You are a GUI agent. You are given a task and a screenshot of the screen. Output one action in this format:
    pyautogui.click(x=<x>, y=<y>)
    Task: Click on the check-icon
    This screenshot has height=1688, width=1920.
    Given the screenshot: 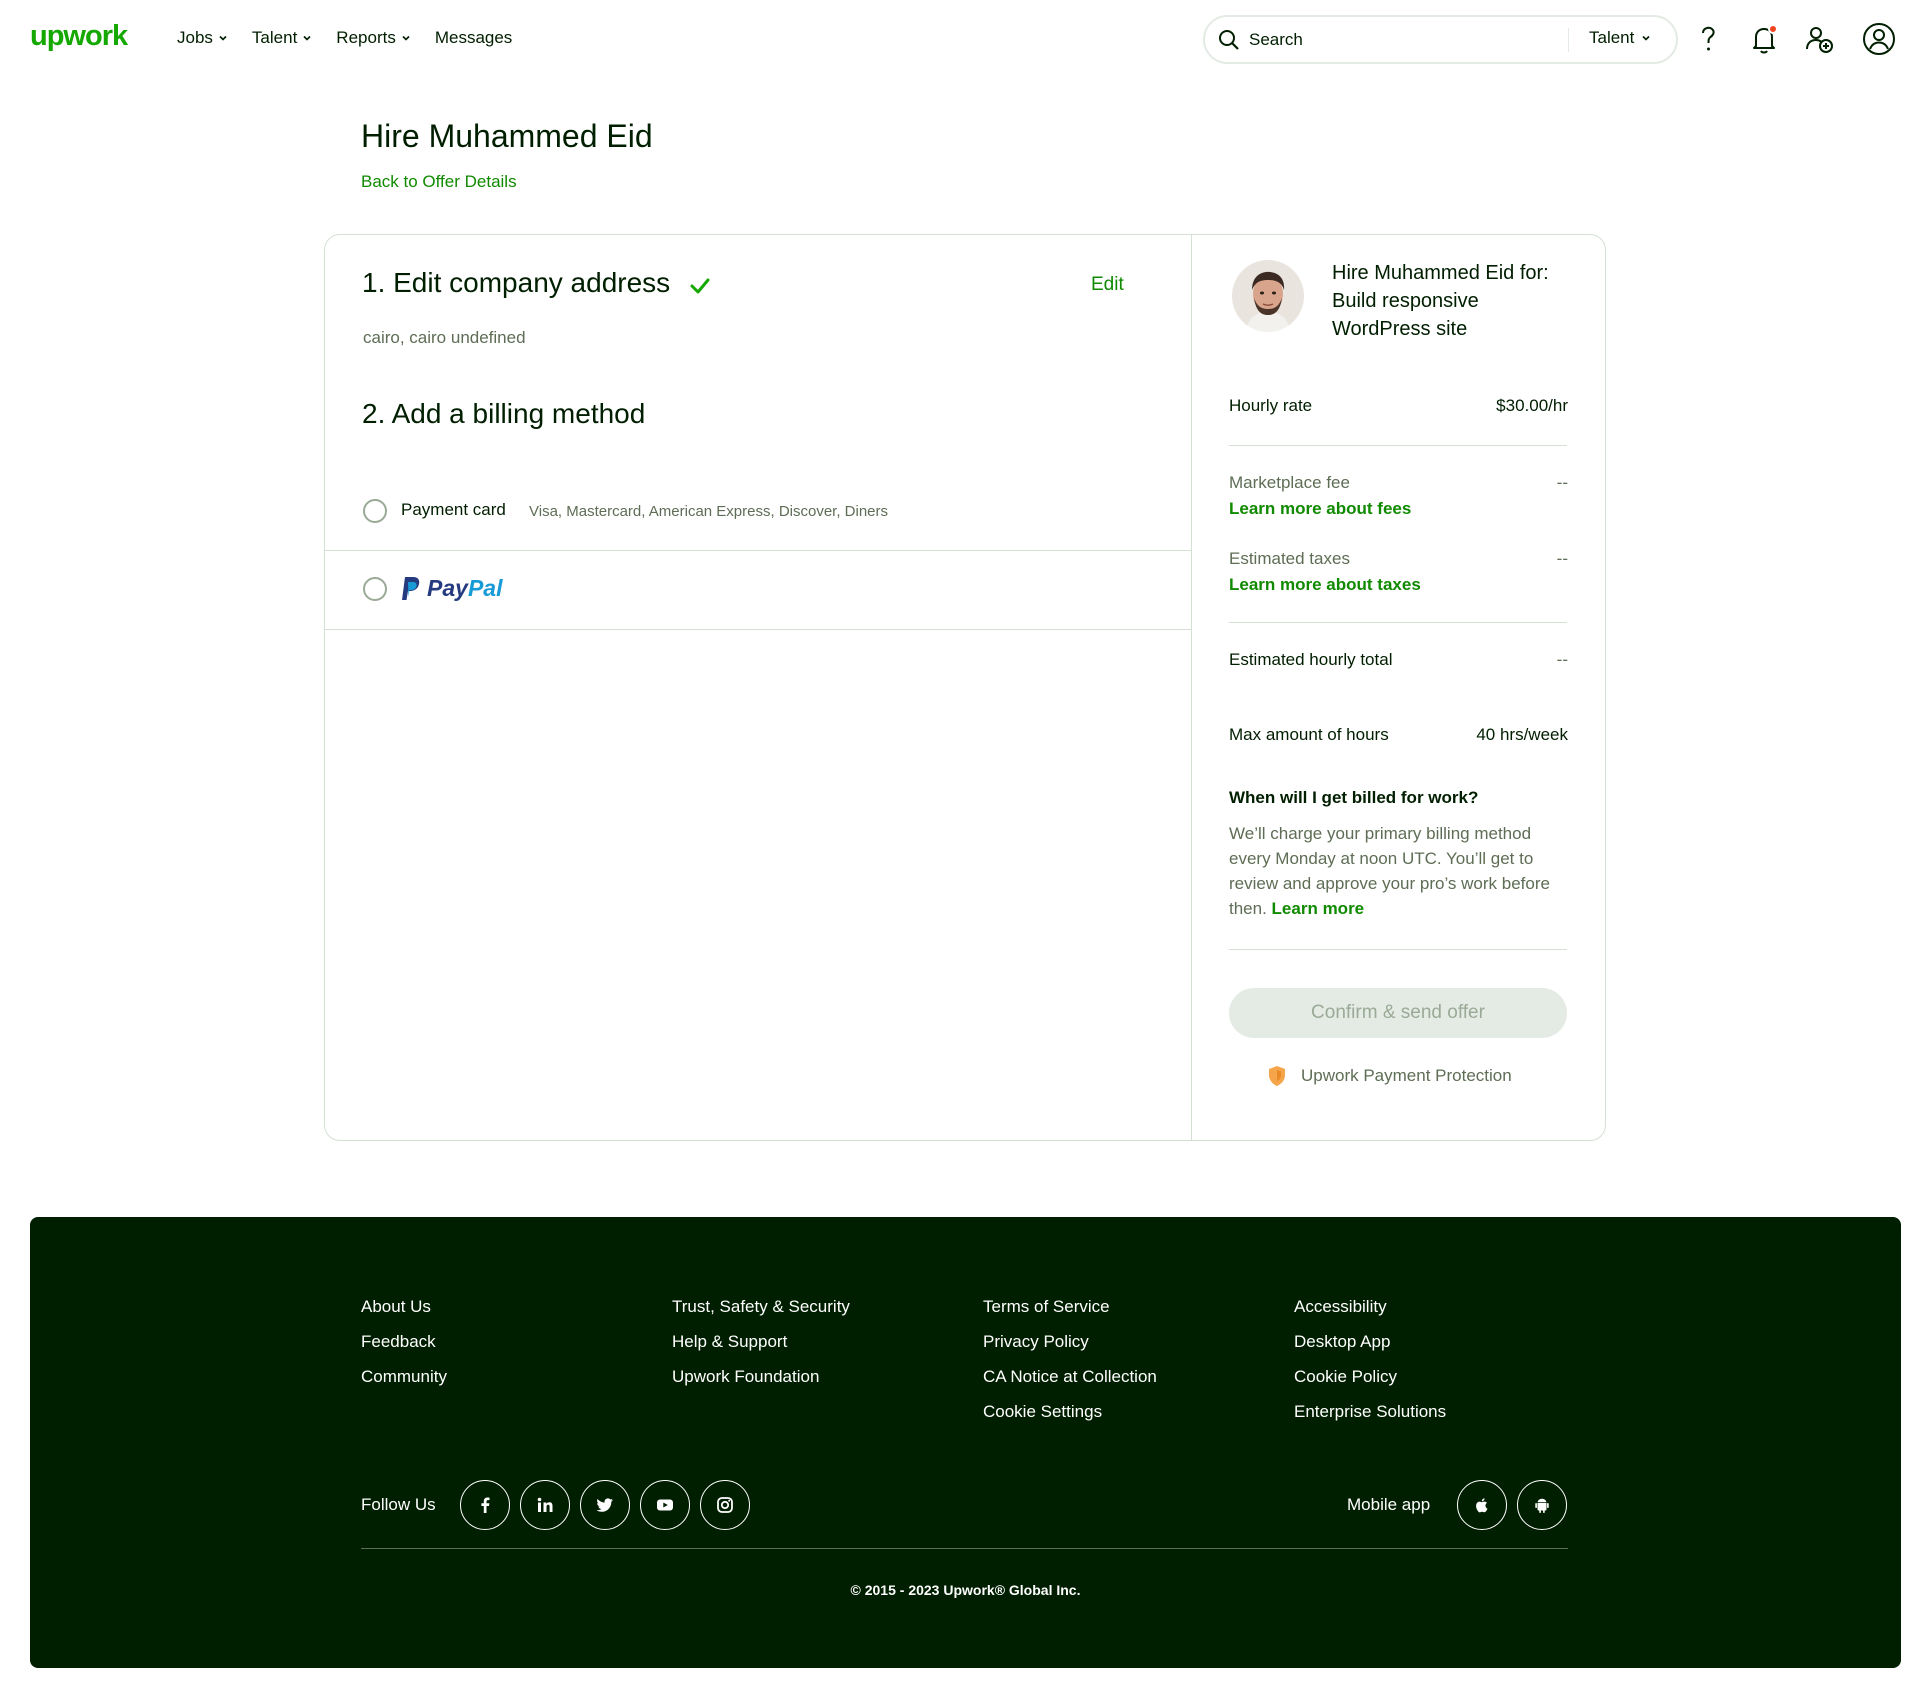 What is the action you would take?
    pyautogui.click(x=700, y=286)
    